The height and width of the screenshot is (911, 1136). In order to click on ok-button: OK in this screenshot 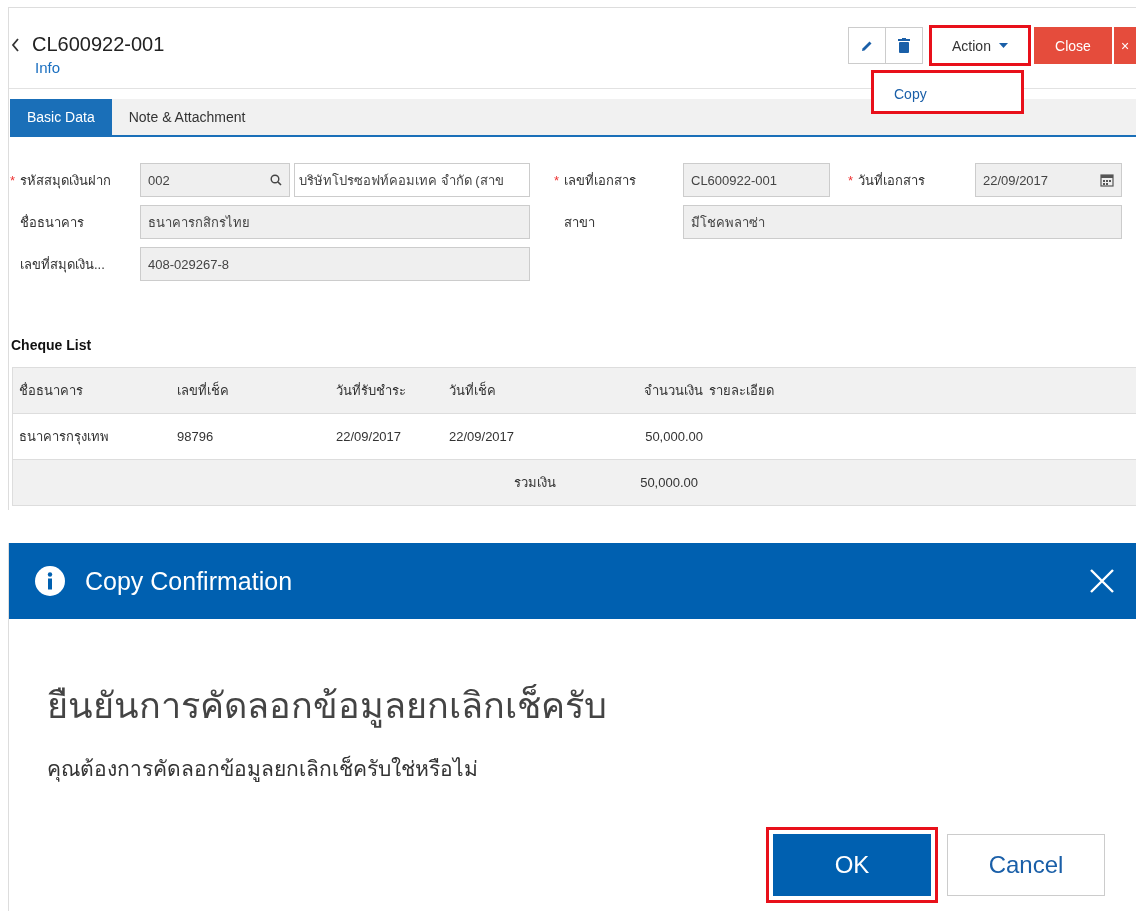, I will do `click(852, 865)`.